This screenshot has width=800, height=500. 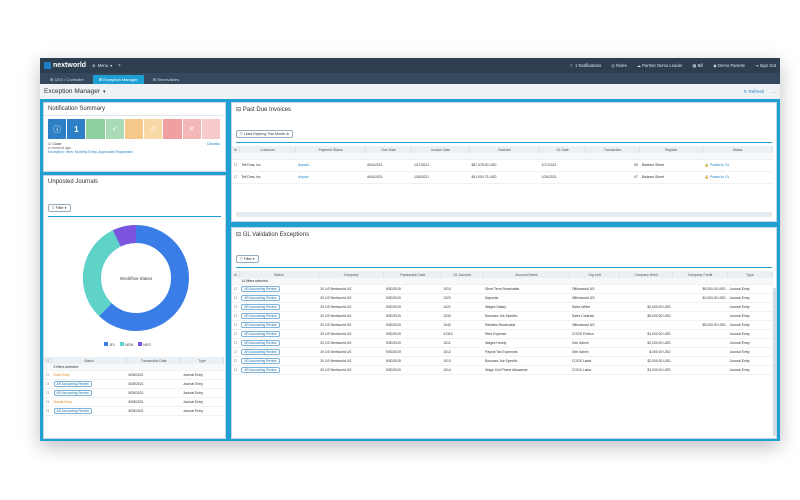 I want to click on workspace-button: ☁ Partner Demo Leader, so click(x=660, y=65).